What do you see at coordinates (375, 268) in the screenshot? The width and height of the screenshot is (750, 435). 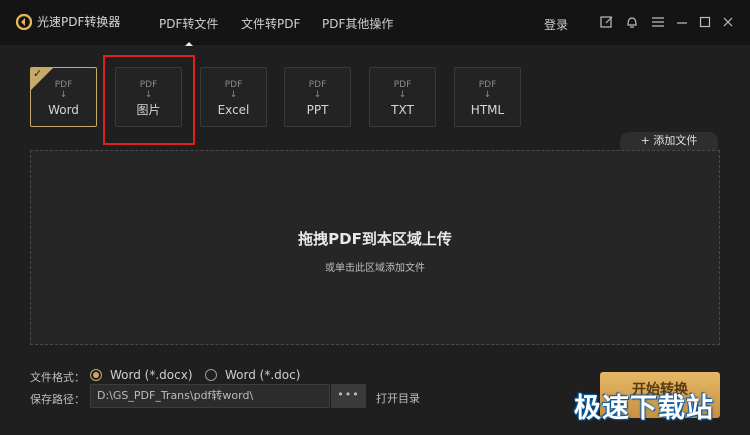 I see `drop-subtitle: 或单击此区域添加文件` at bounding box center [375, 268].